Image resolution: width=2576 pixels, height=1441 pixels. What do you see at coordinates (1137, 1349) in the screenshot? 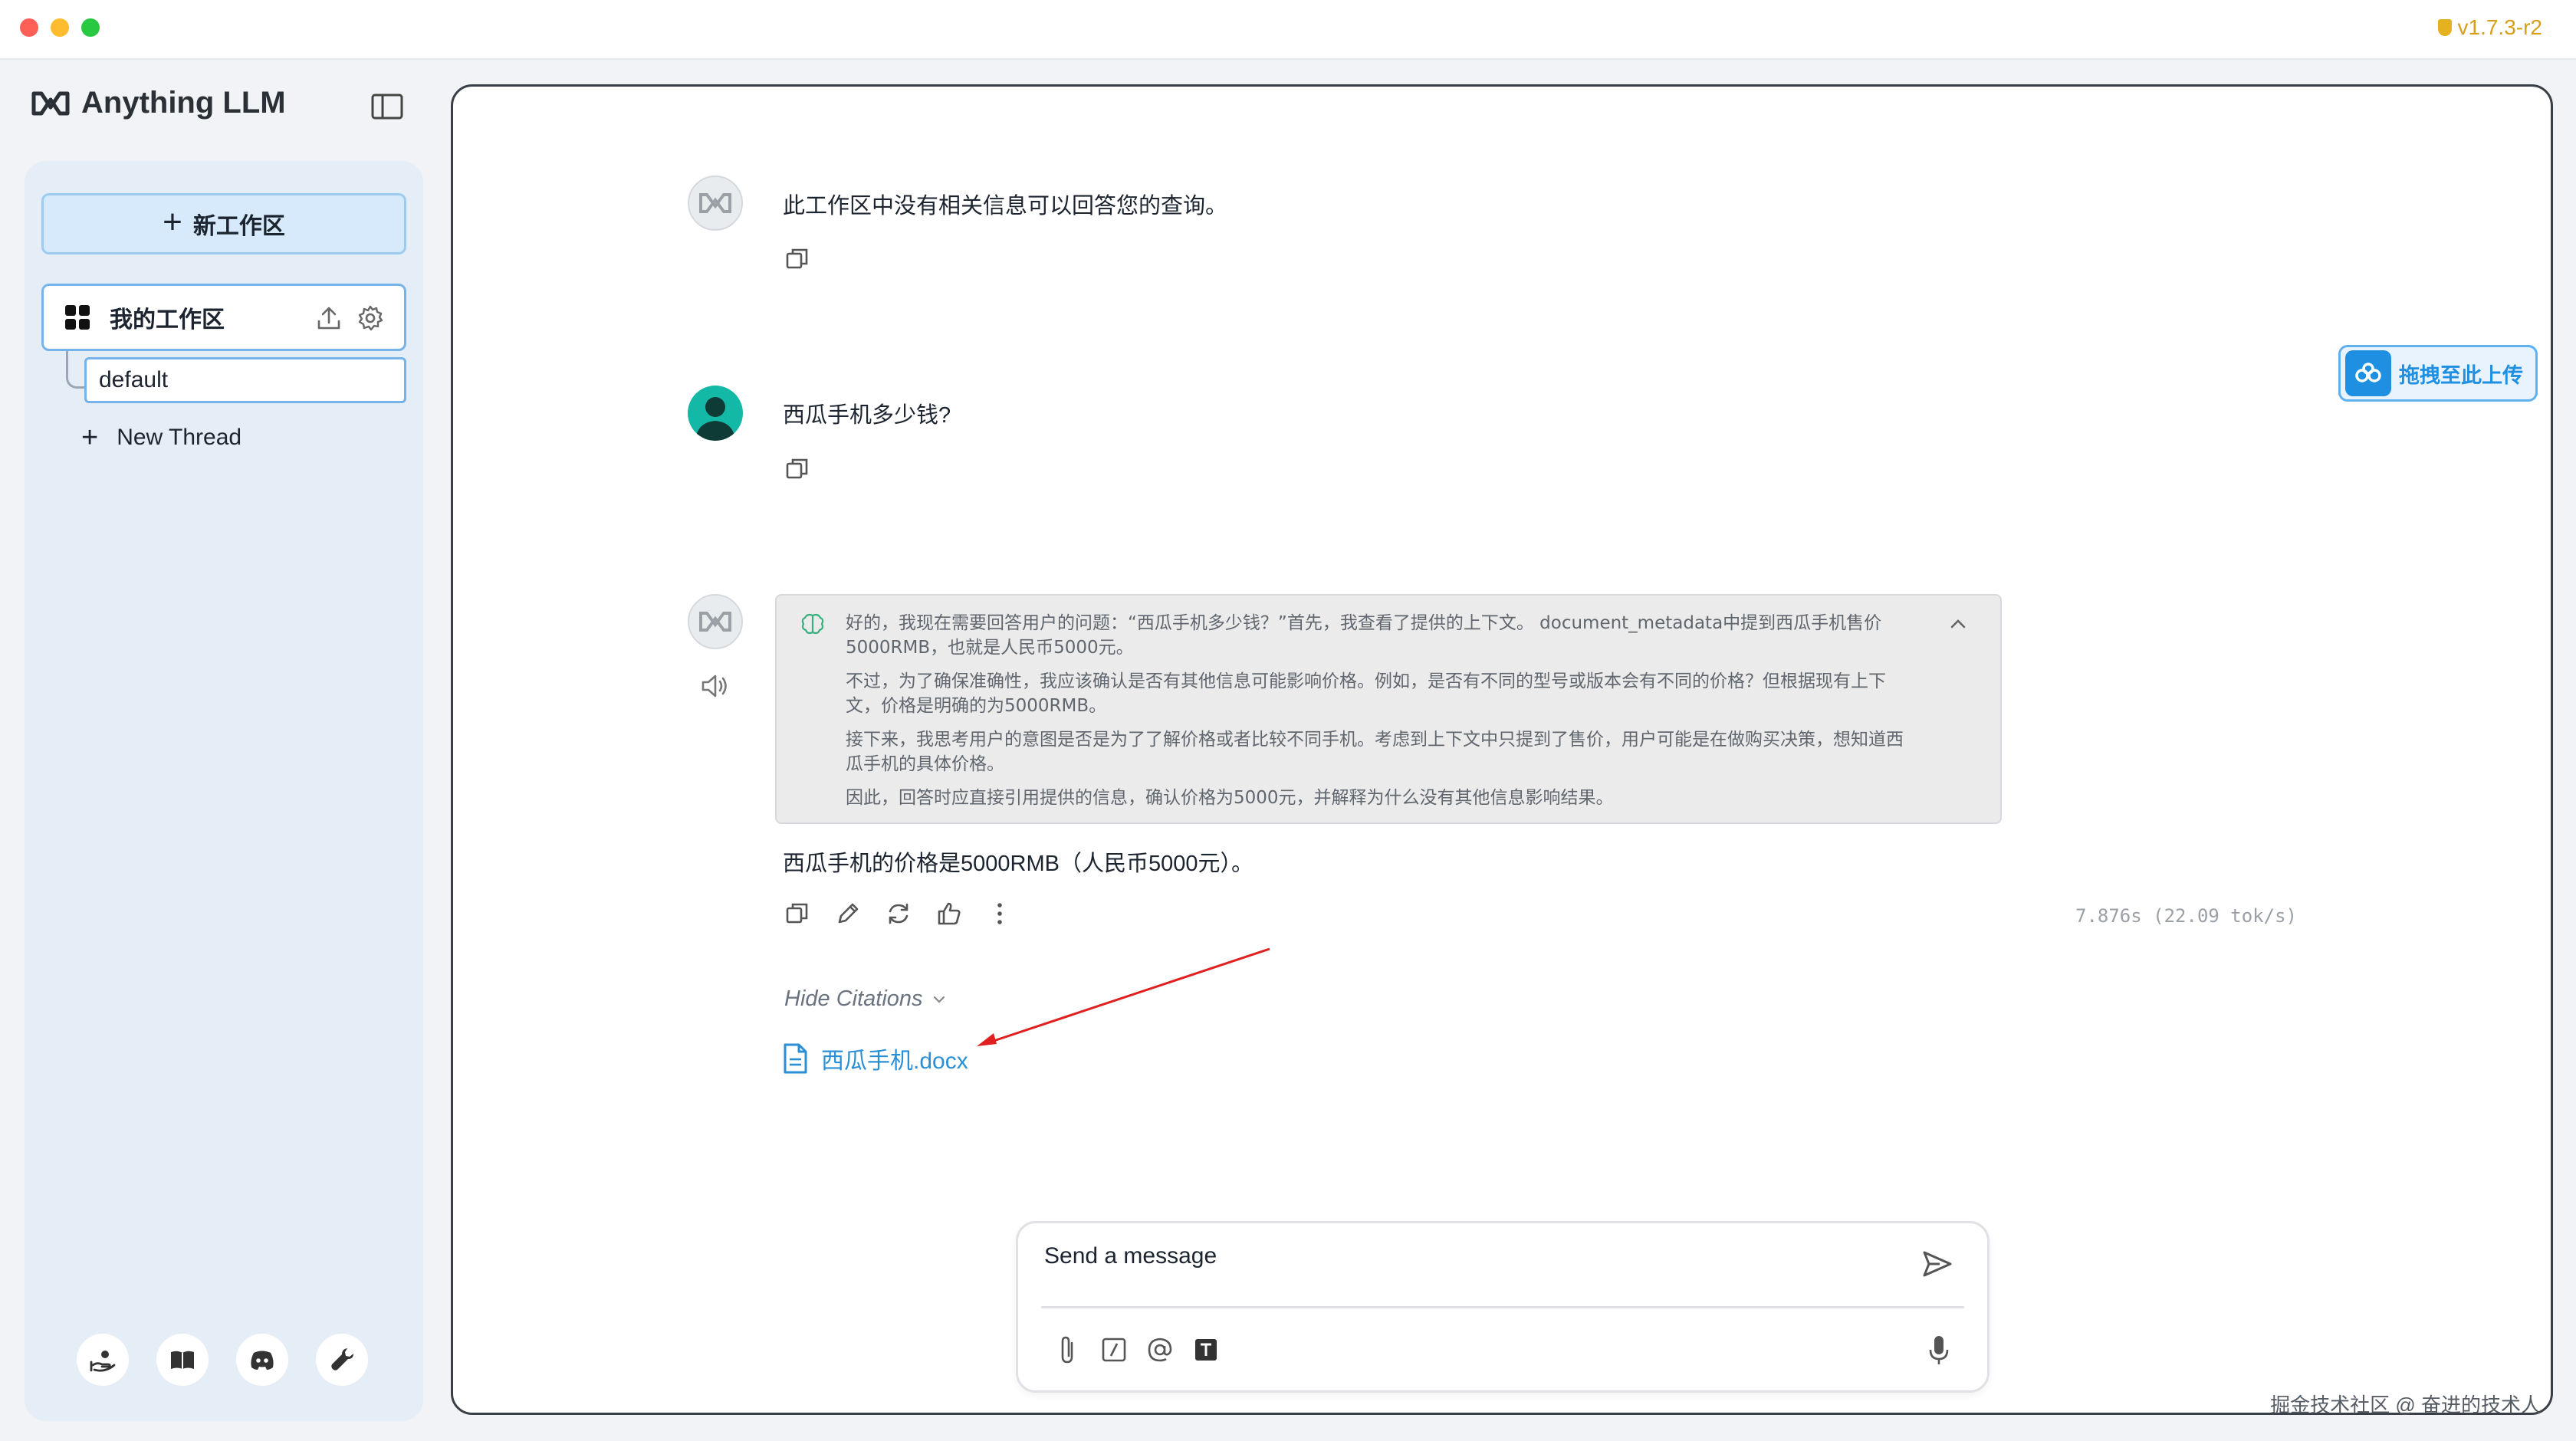
I see `composer-tools` at bounding box center [1137, 1349].